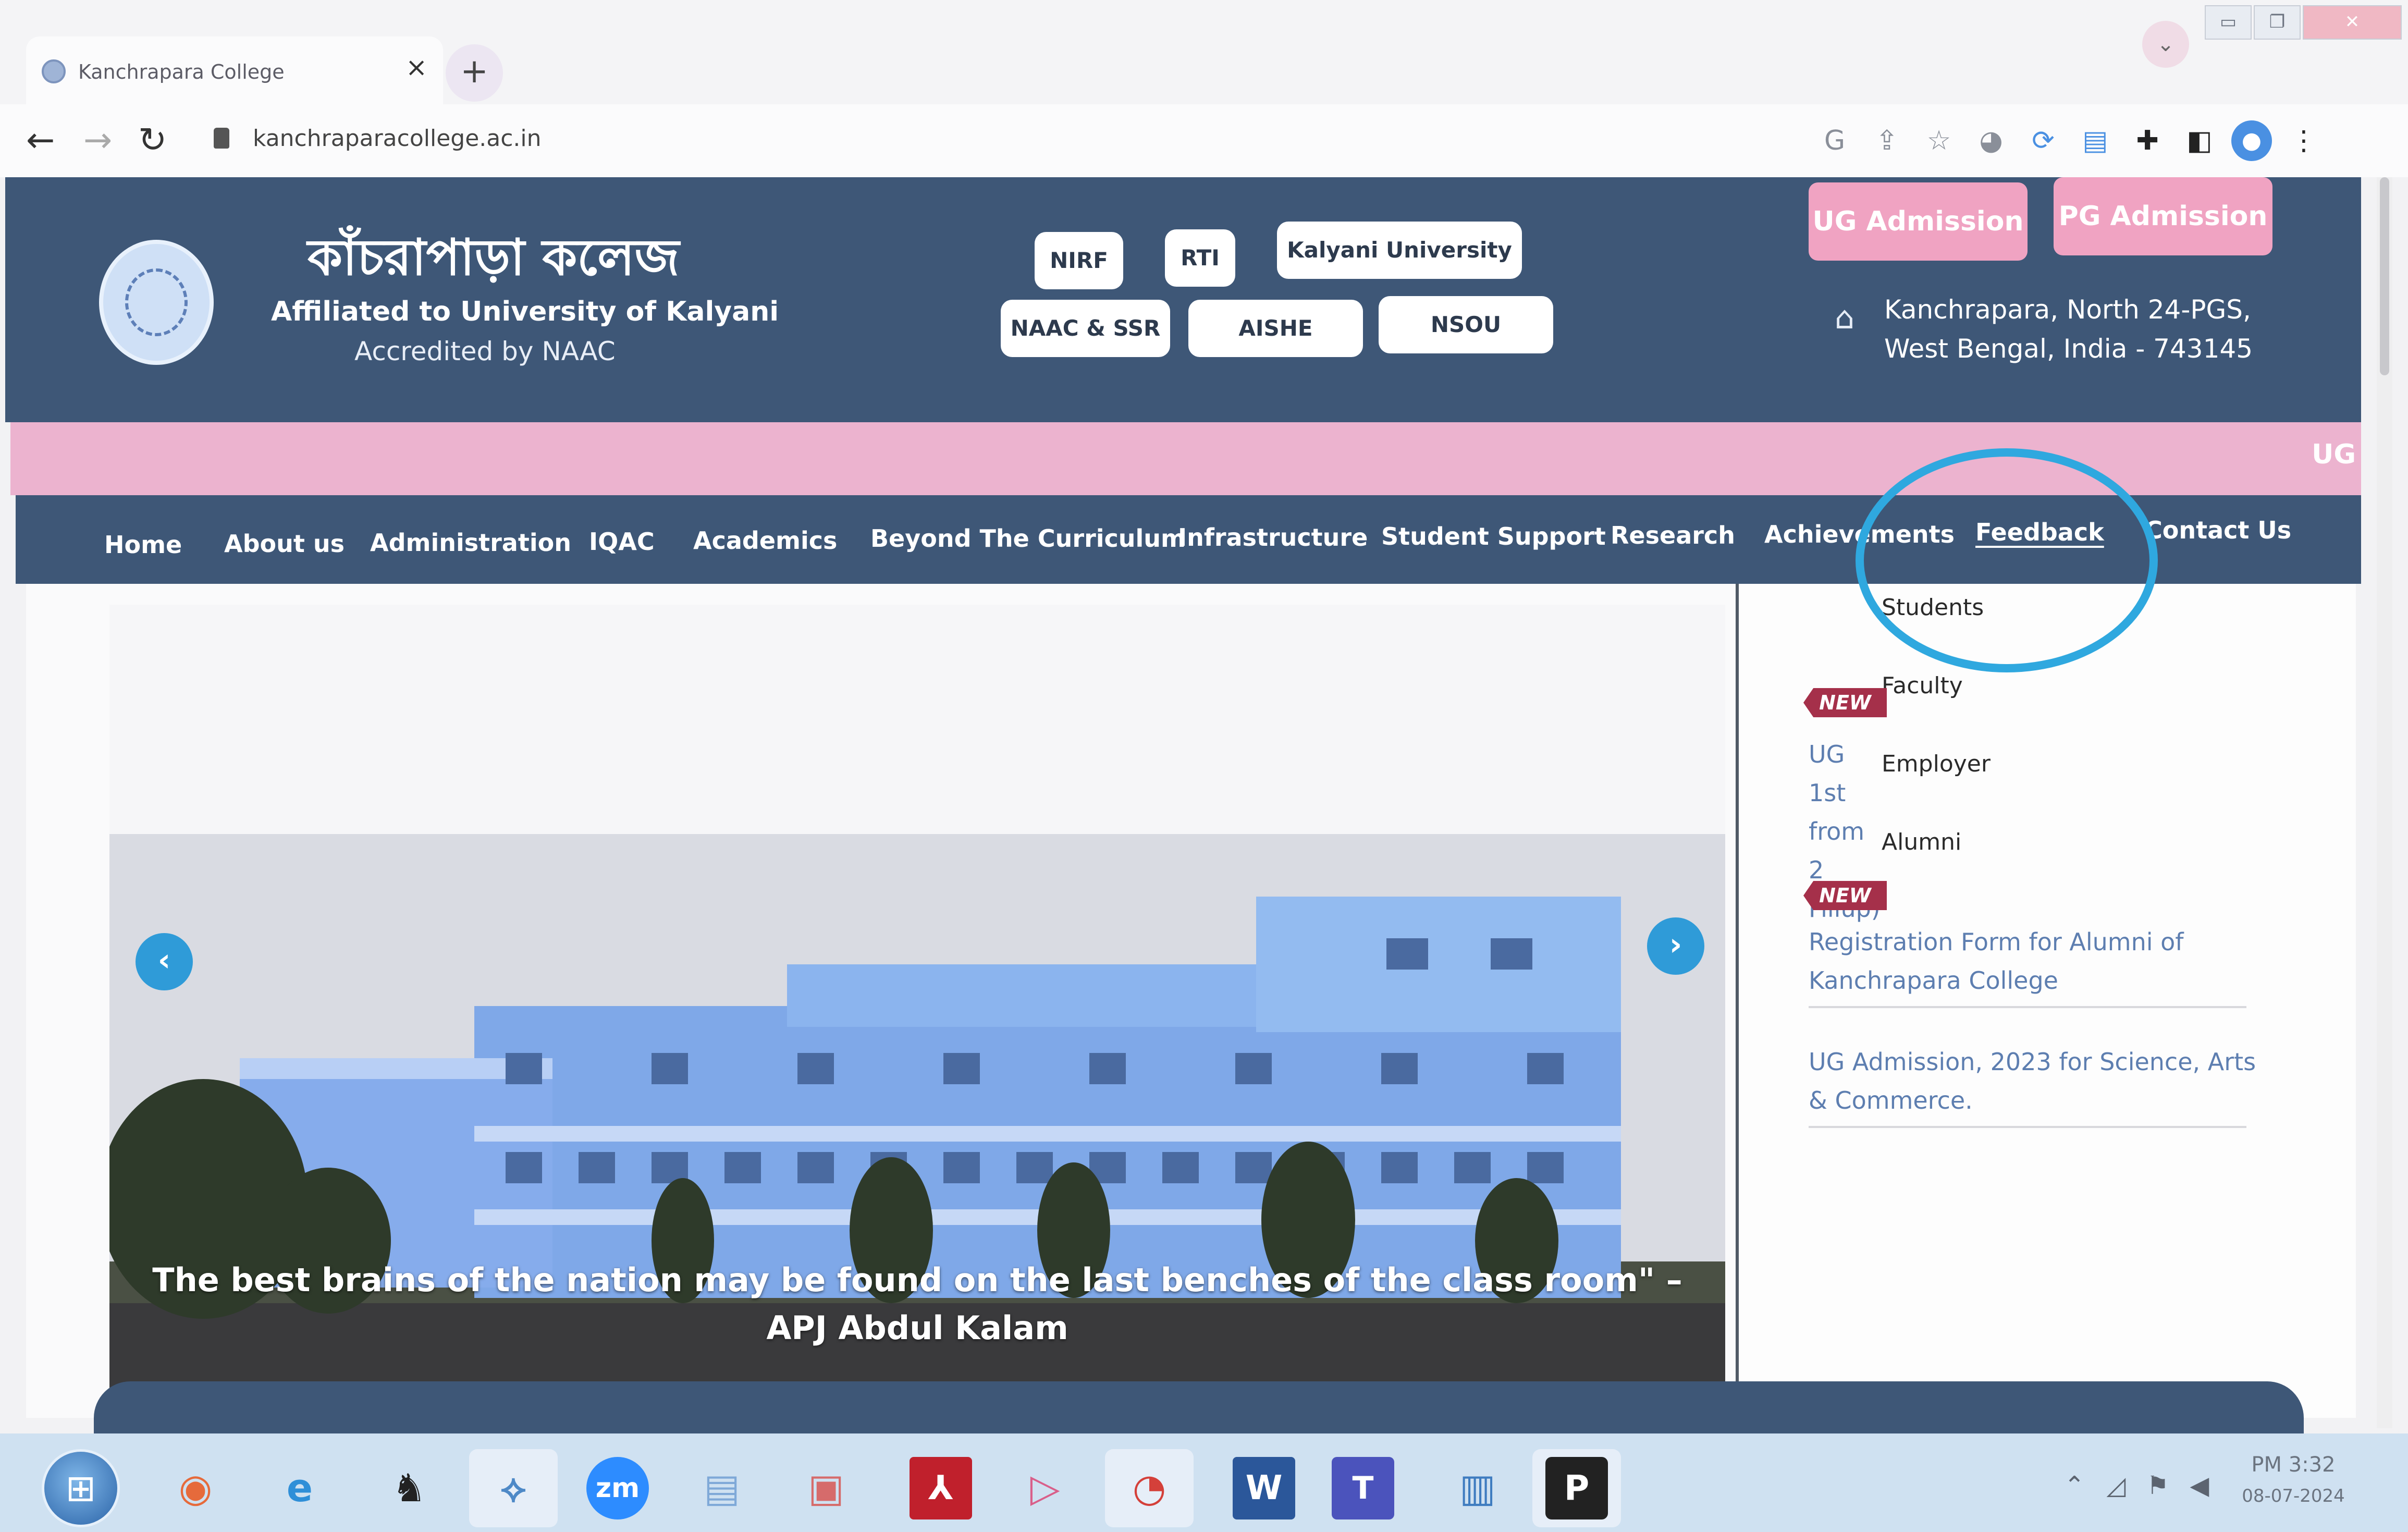 This screenshot has width=2408, height=1532. I want to click on naac-ssr-link: NAAC & SSR, so click(1086, 329).